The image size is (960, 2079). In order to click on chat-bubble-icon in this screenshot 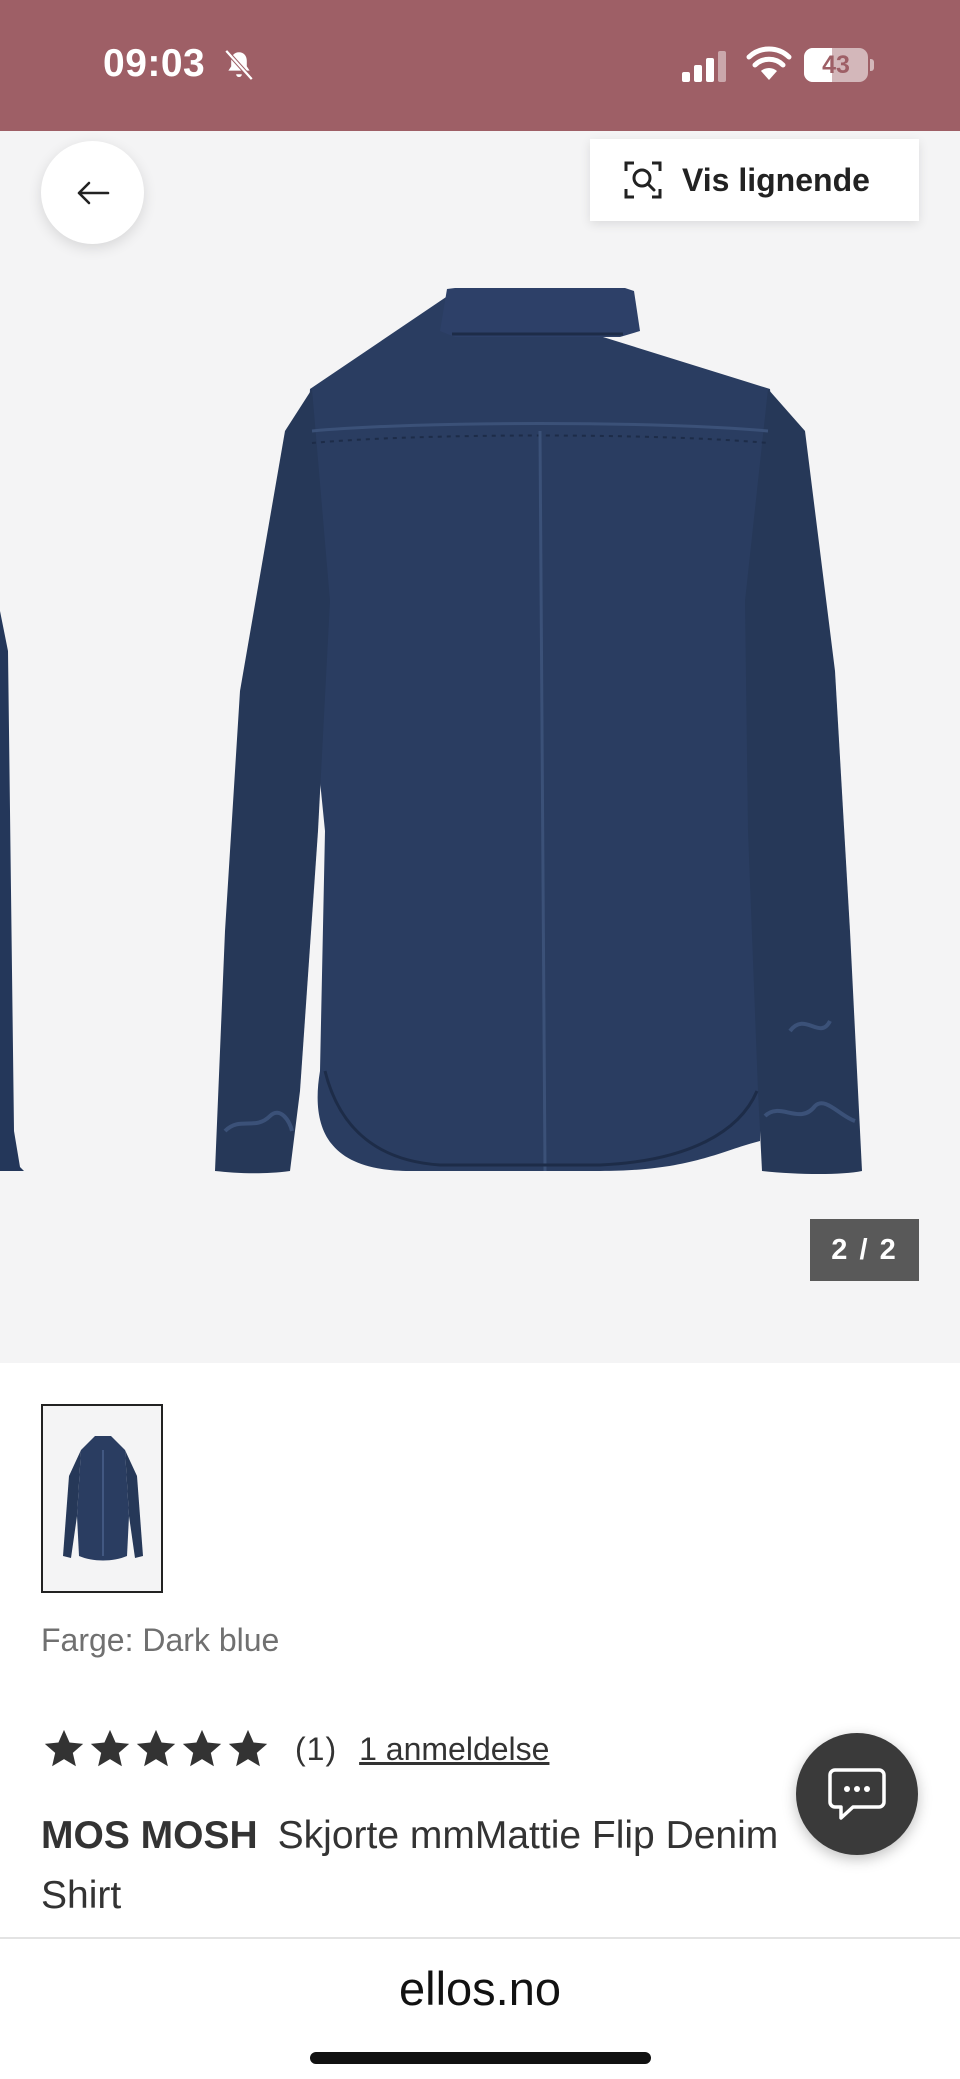, I will do `click(857, 1794)`.